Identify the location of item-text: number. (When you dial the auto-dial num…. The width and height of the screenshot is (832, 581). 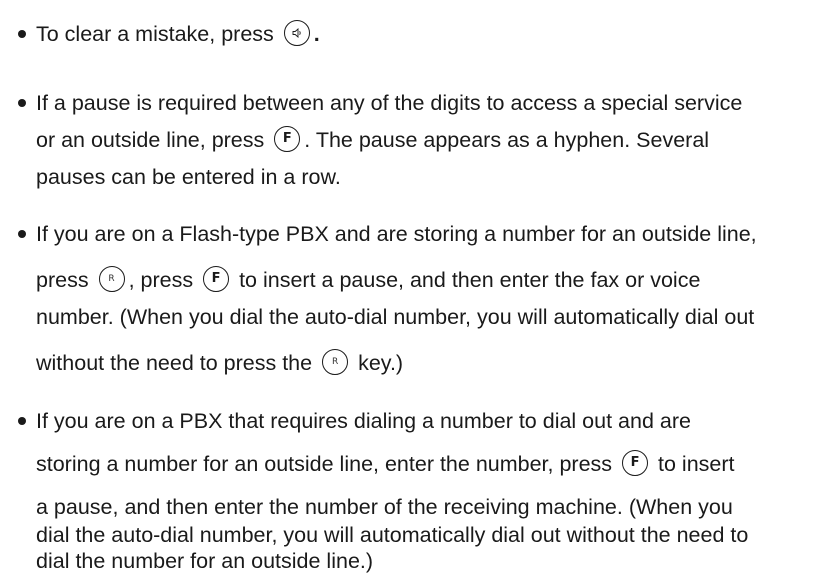
(395, 317).